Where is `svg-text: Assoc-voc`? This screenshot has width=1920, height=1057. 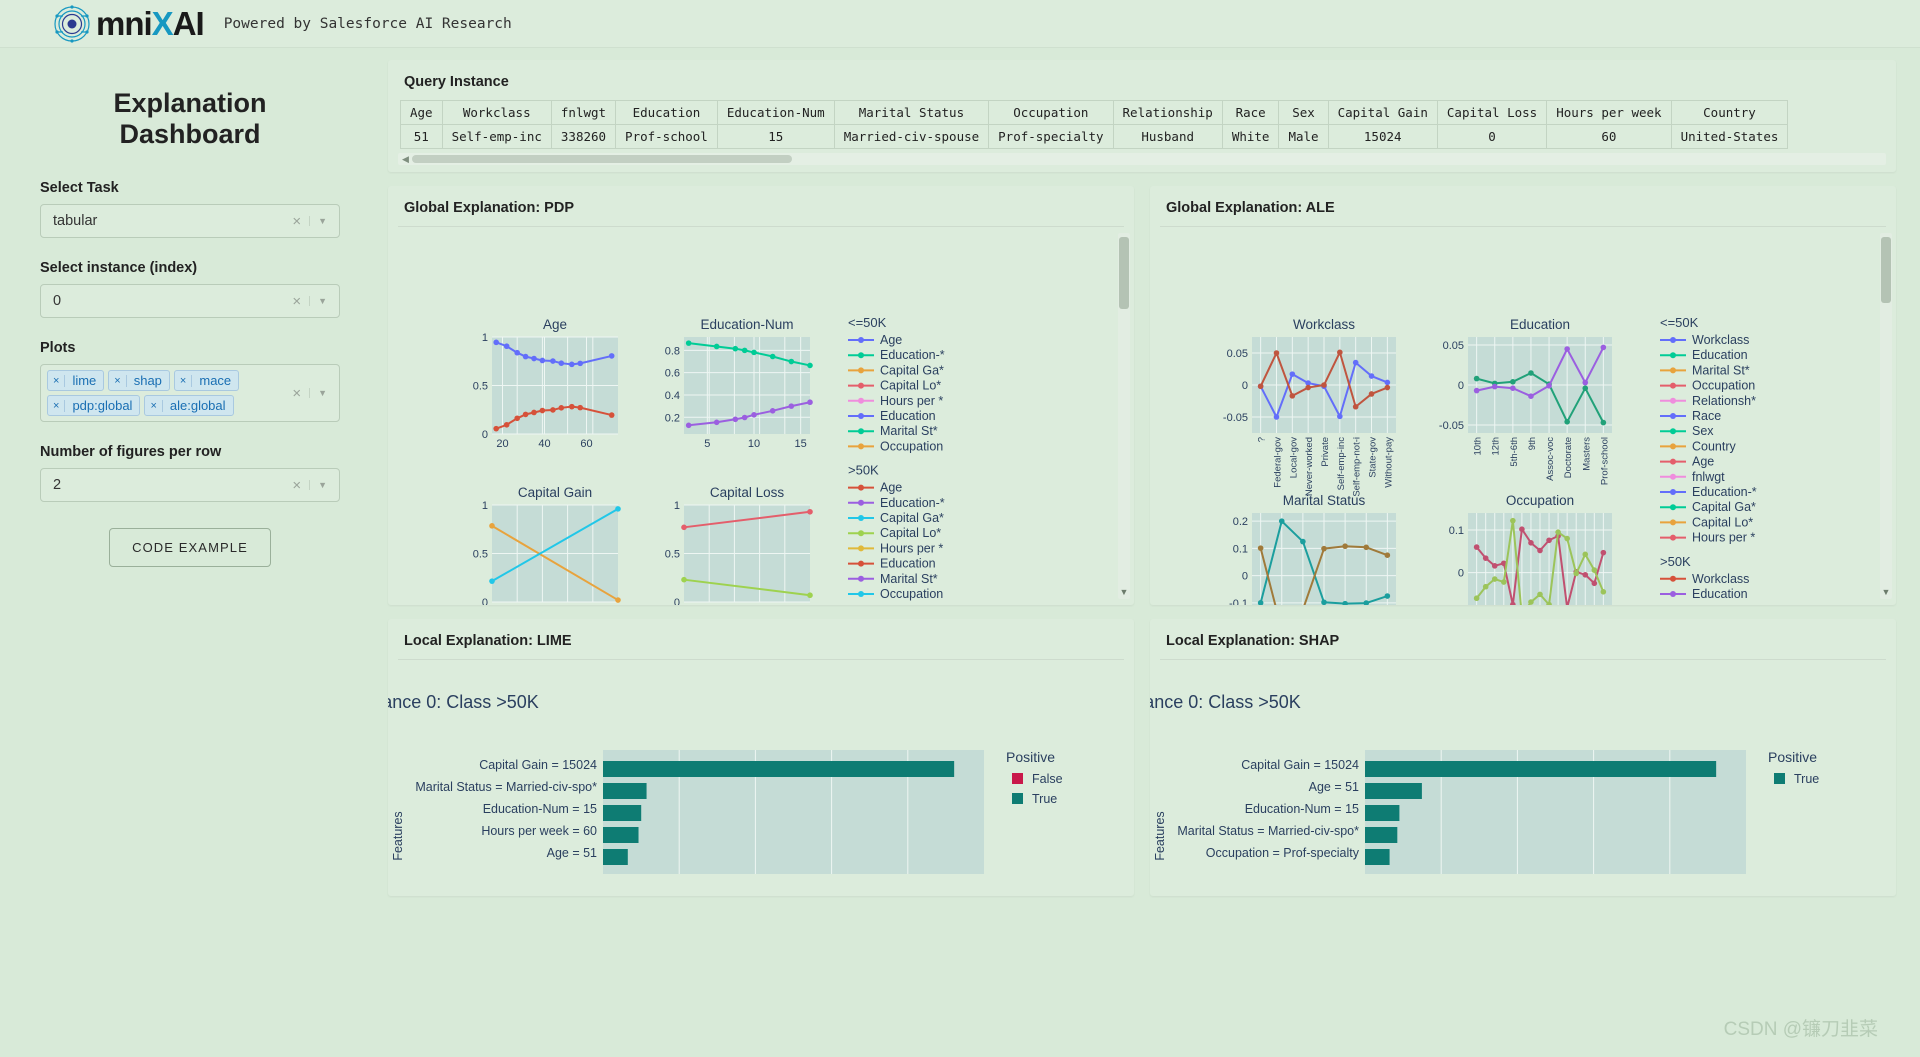 svg-text: Assoc-voc is located at coordinates (1550, 459).